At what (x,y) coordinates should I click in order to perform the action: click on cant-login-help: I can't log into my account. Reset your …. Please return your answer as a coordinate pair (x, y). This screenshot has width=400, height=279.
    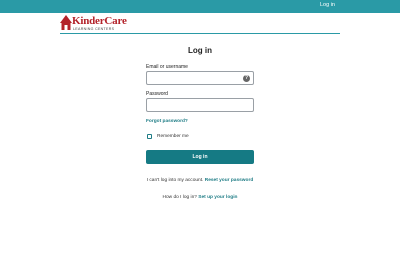
    Looking at the image, I should click on (200, 181).